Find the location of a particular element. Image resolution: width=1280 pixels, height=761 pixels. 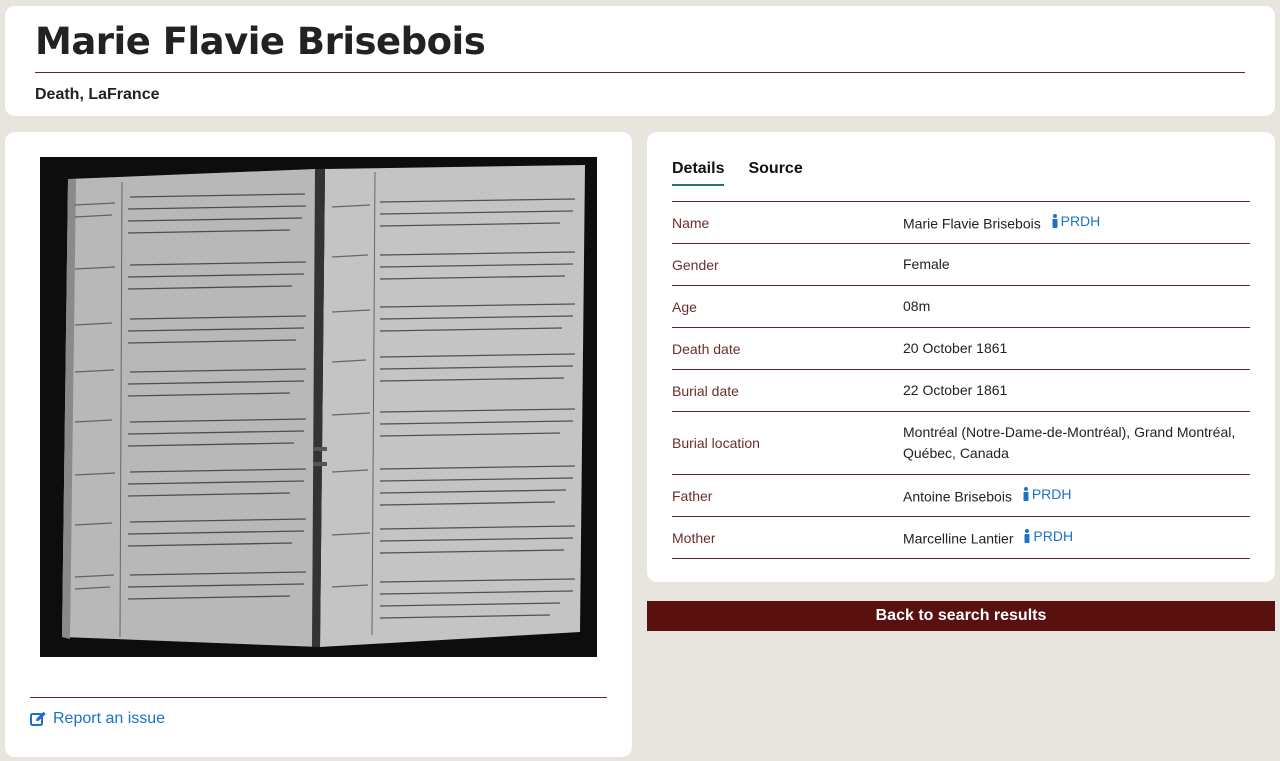

row-label: Father is located at coordinates (692, 495).